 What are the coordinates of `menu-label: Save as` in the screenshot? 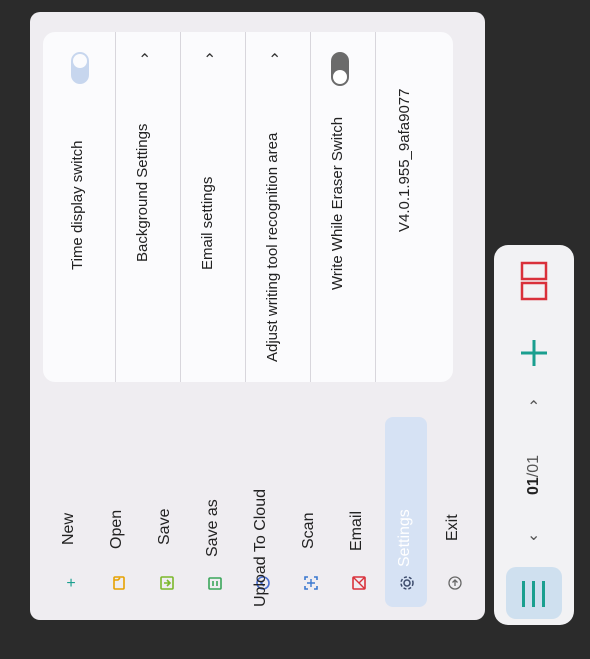 It's located at (212, 528).